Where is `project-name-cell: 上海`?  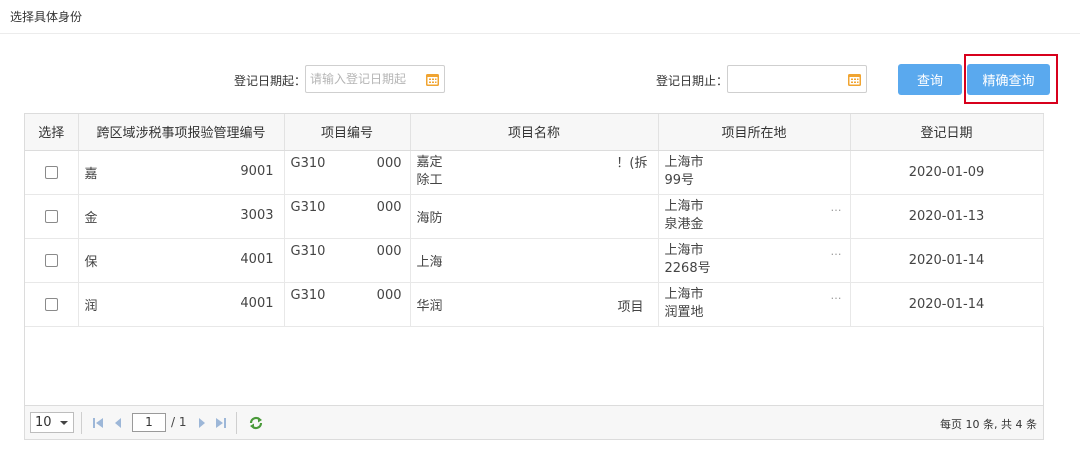
project-name-cell: 上海 is located at coordinates (534, 260).